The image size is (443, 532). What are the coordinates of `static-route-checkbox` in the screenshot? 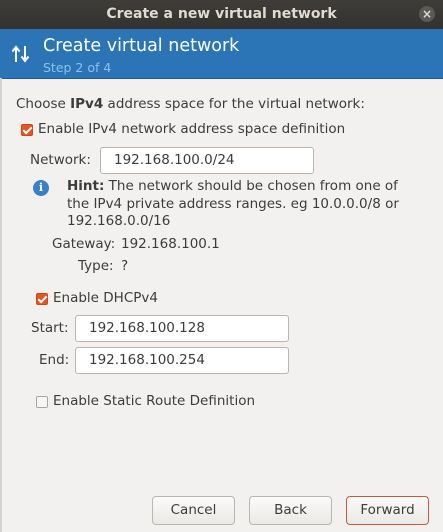 It's located at (42, 402).